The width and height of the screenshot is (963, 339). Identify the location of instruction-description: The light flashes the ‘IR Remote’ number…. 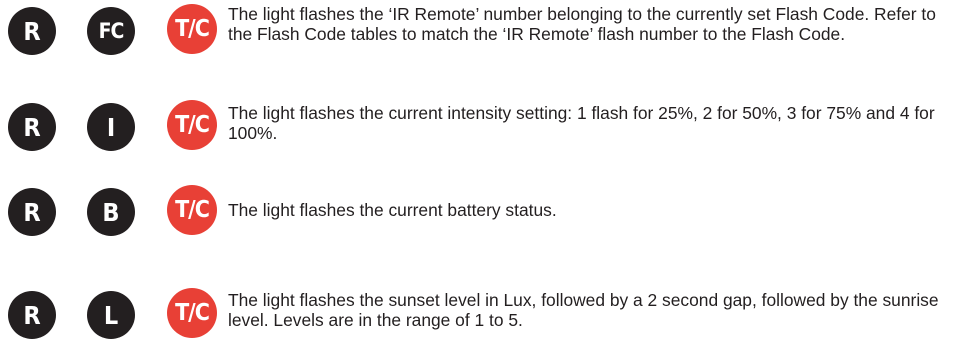
(582, 24).